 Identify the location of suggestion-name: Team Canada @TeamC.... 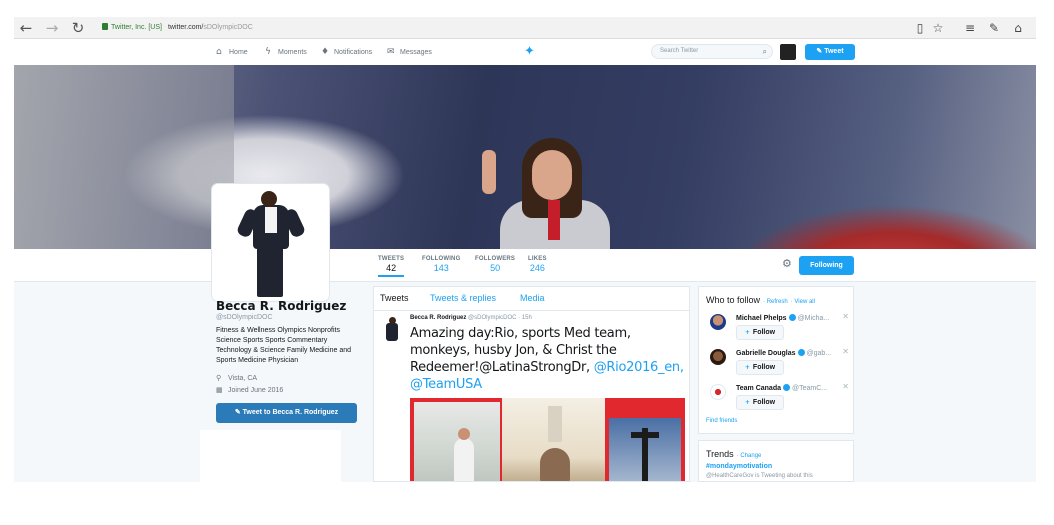
(781, 388).